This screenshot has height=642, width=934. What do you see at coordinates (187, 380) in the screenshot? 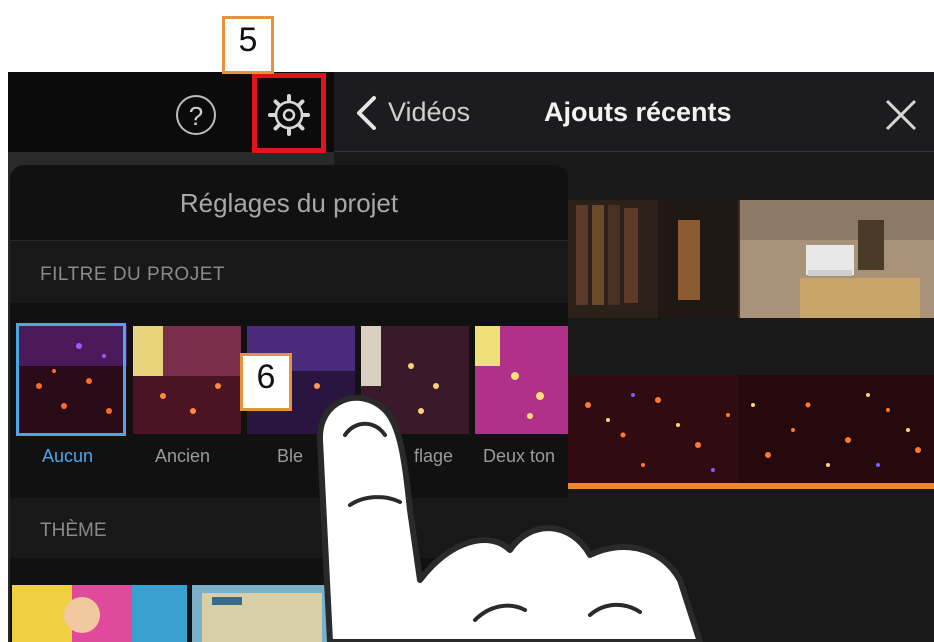
I see `filter-thumb-ancien` at bounding box center [187, 380].